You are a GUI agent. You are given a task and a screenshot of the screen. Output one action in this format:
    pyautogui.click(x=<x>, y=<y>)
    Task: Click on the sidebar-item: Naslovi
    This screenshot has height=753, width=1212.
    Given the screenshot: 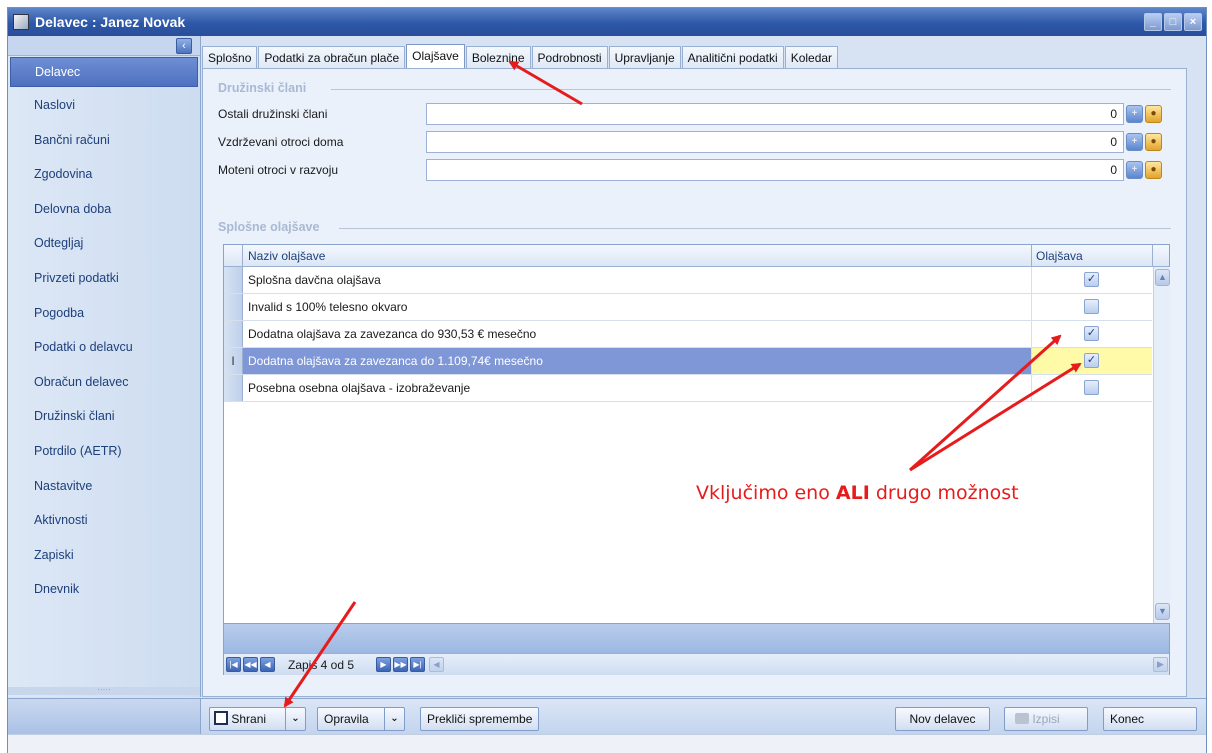 What is the action you would take?
    pyautogui.click(x=104, y=105)
    